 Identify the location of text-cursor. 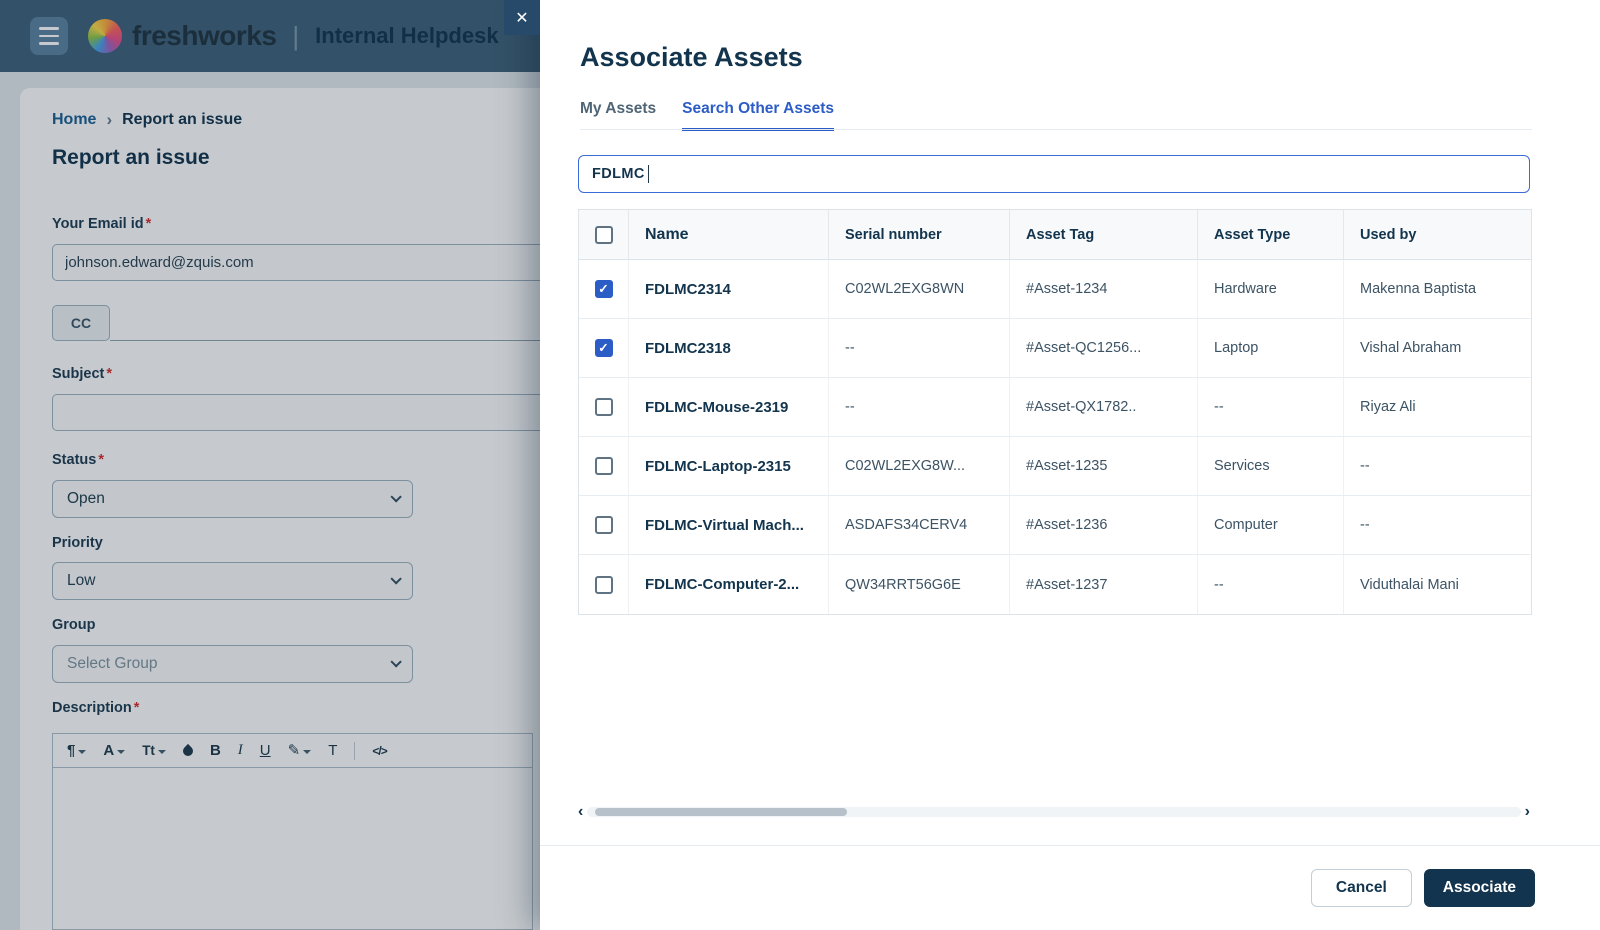
(648, 174).